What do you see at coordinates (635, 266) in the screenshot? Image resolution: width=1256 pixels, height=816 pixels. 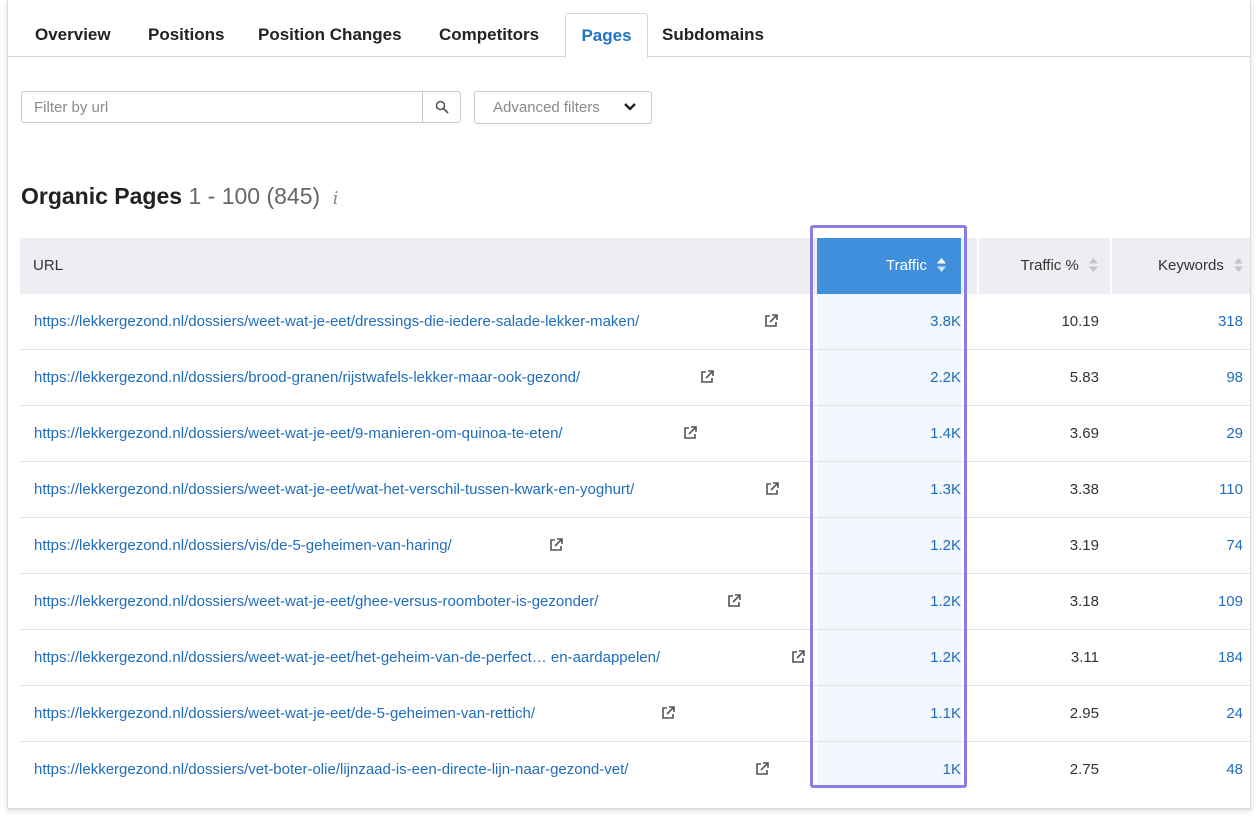 I see `table-header: URL Traffic % Keywords` at bounding box center [635, 266].